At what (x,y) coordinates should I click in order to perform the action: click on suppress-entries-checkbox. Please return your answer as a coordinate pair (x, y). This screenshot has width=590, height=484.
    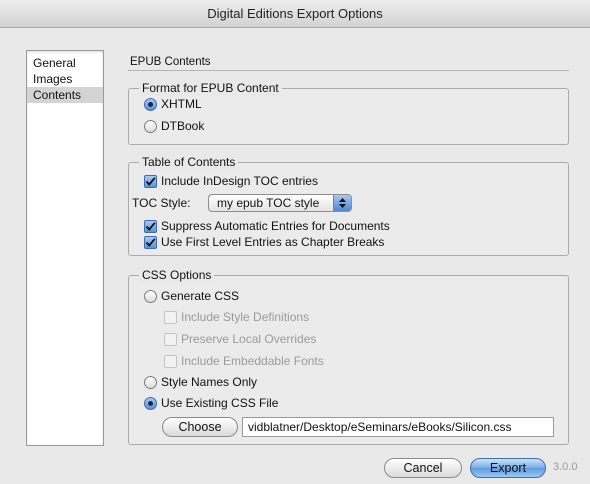
    Looking at the image, I should click on (150, 226).